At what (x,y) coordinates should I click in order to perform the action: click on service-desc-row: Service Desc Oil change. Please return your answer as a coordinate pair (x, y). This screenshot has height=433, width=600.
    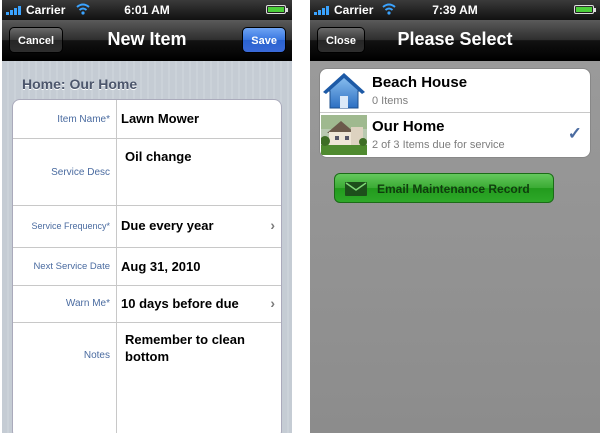
    Looking at the image, I should click on (147, 172).